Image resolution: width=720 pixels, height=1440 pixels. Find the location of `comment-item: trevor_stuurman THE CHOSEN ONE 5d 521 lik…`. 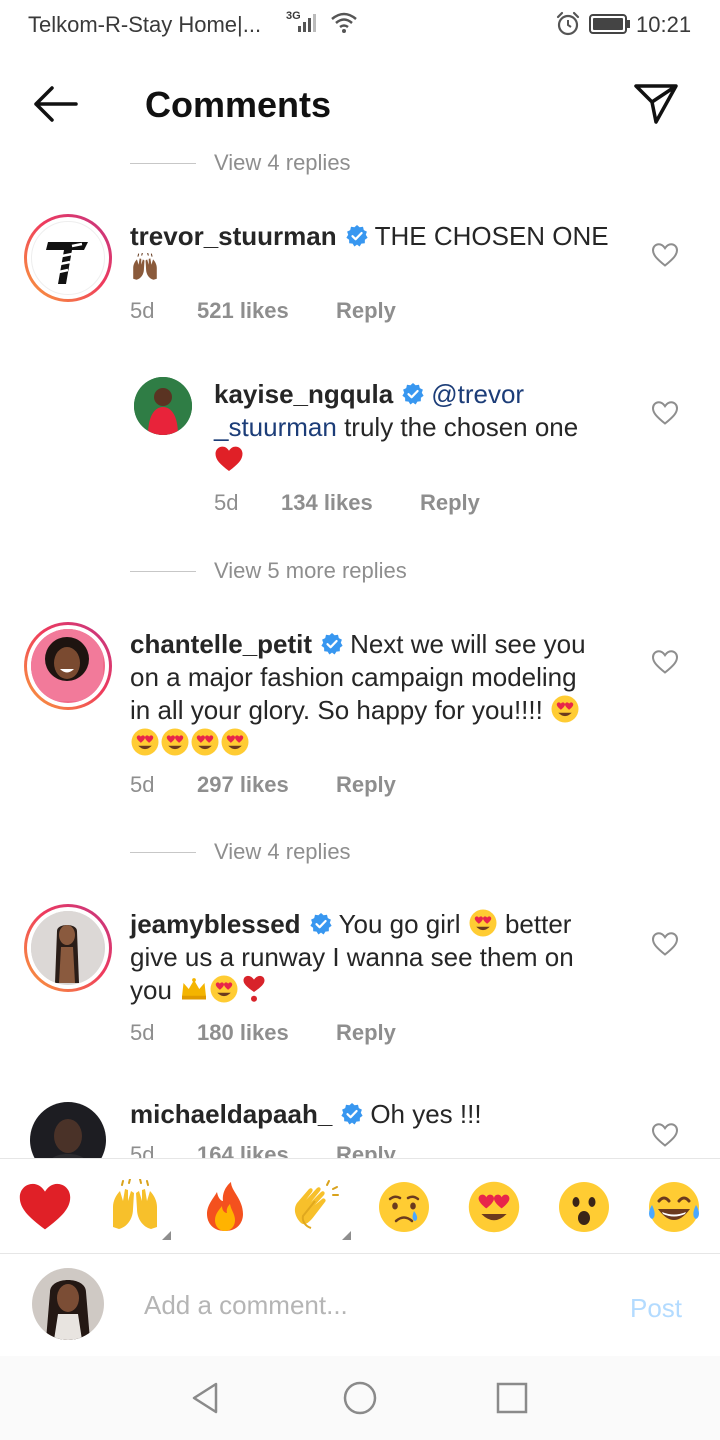

comment-item: trevor_stuurman THE CHOSEN ONE 5d 521 lik… is located at coordinates (360, 277).